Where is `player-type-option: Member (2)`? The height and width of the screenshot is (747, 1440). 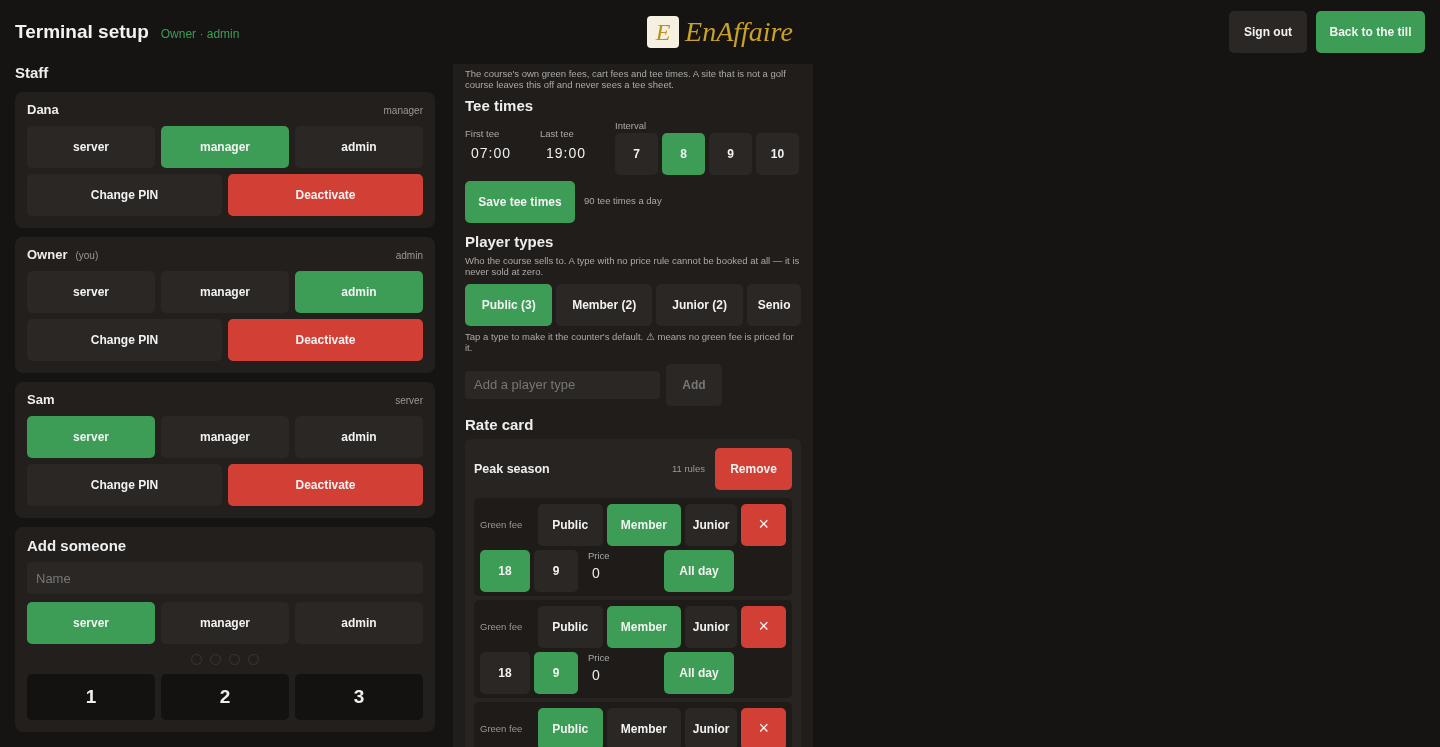 player-type-option: Member (2) is located at coordinates (604, 304).